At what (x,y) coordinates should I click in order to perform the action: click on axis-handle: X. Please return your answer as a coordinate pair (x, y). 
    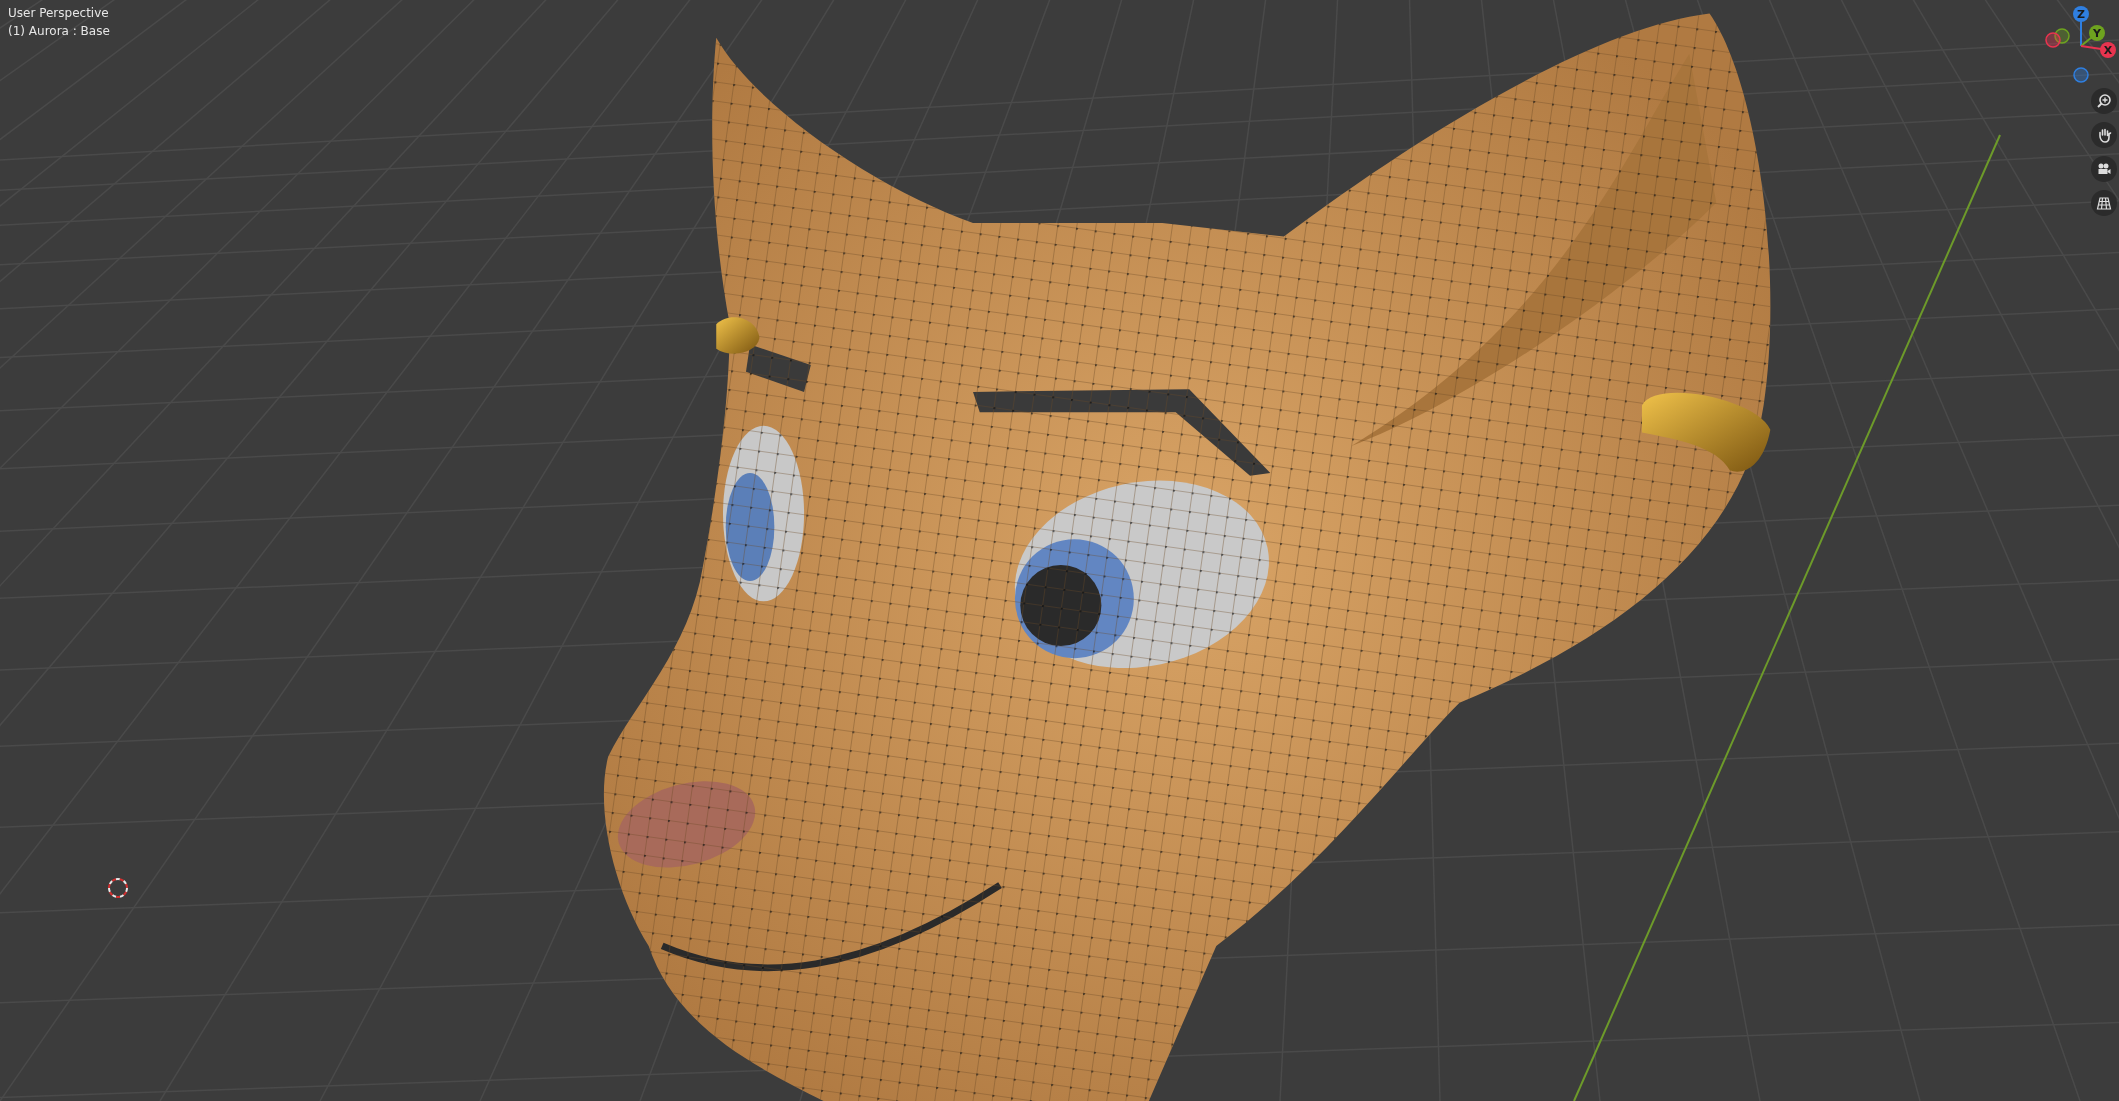
    Looking at the image, I should click on (2108, 50).